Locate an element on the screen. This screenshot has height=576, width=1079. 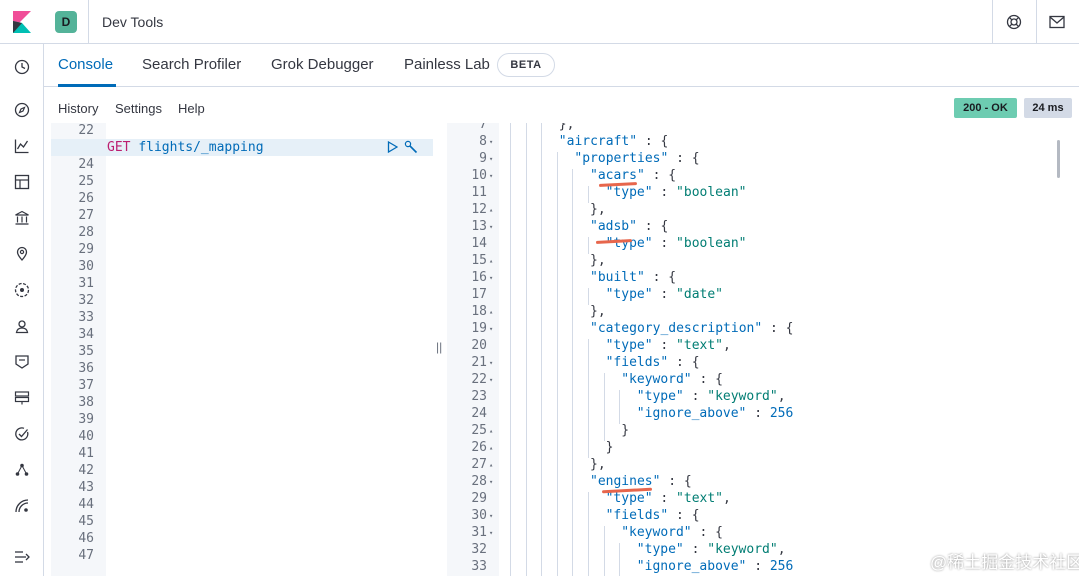
line-number: 9 is located at coordinates (483, 158).